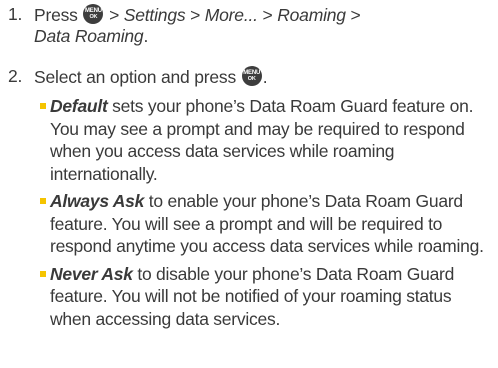 The width and height of the screenshot is (498, 368). What do you see at coordinates (137, 77) in the screenshot?
I see `step-text-lead: Select an option and press` at bounding box center [137, 77].